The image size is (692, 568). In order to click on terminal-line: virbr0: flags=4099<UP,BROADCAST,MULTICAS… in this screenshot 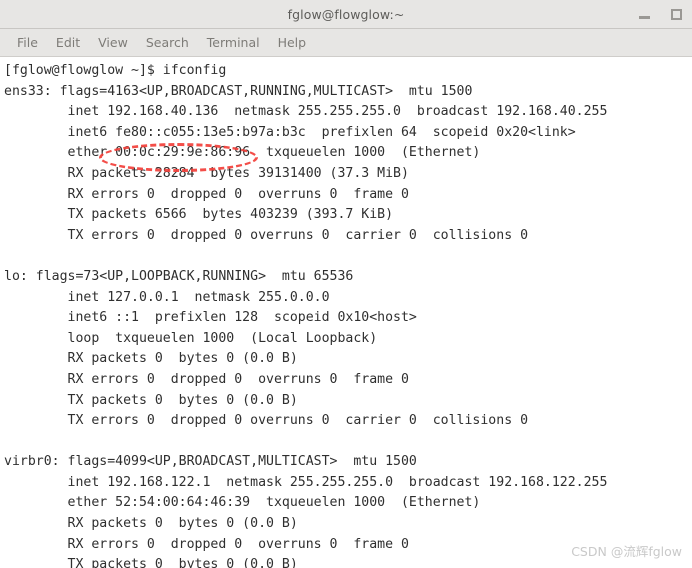, I will do `click(210, 462)`.